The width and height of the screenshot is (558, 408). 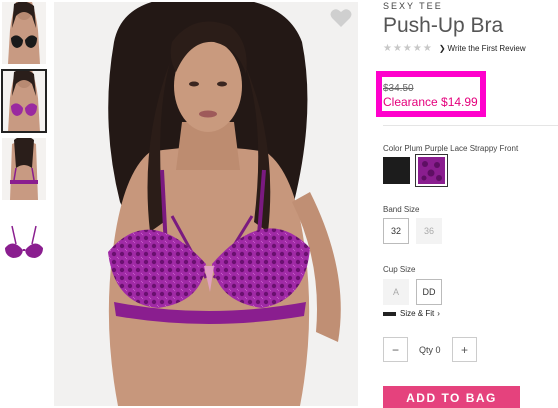 What do you see at coordinates (451, 397) in the screenshot?
I see `add-to-bag-button: ADD TO BAG` at bounding box center [451, 397].